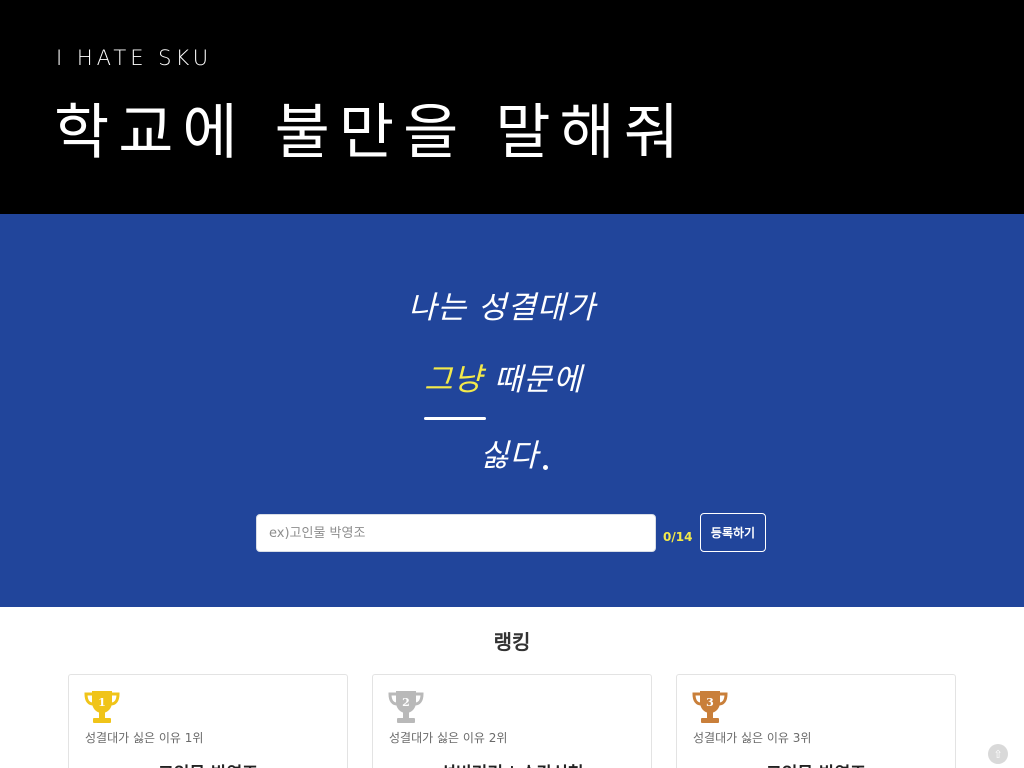  I want to click on trophy-icon: 3, so click(710, 707).